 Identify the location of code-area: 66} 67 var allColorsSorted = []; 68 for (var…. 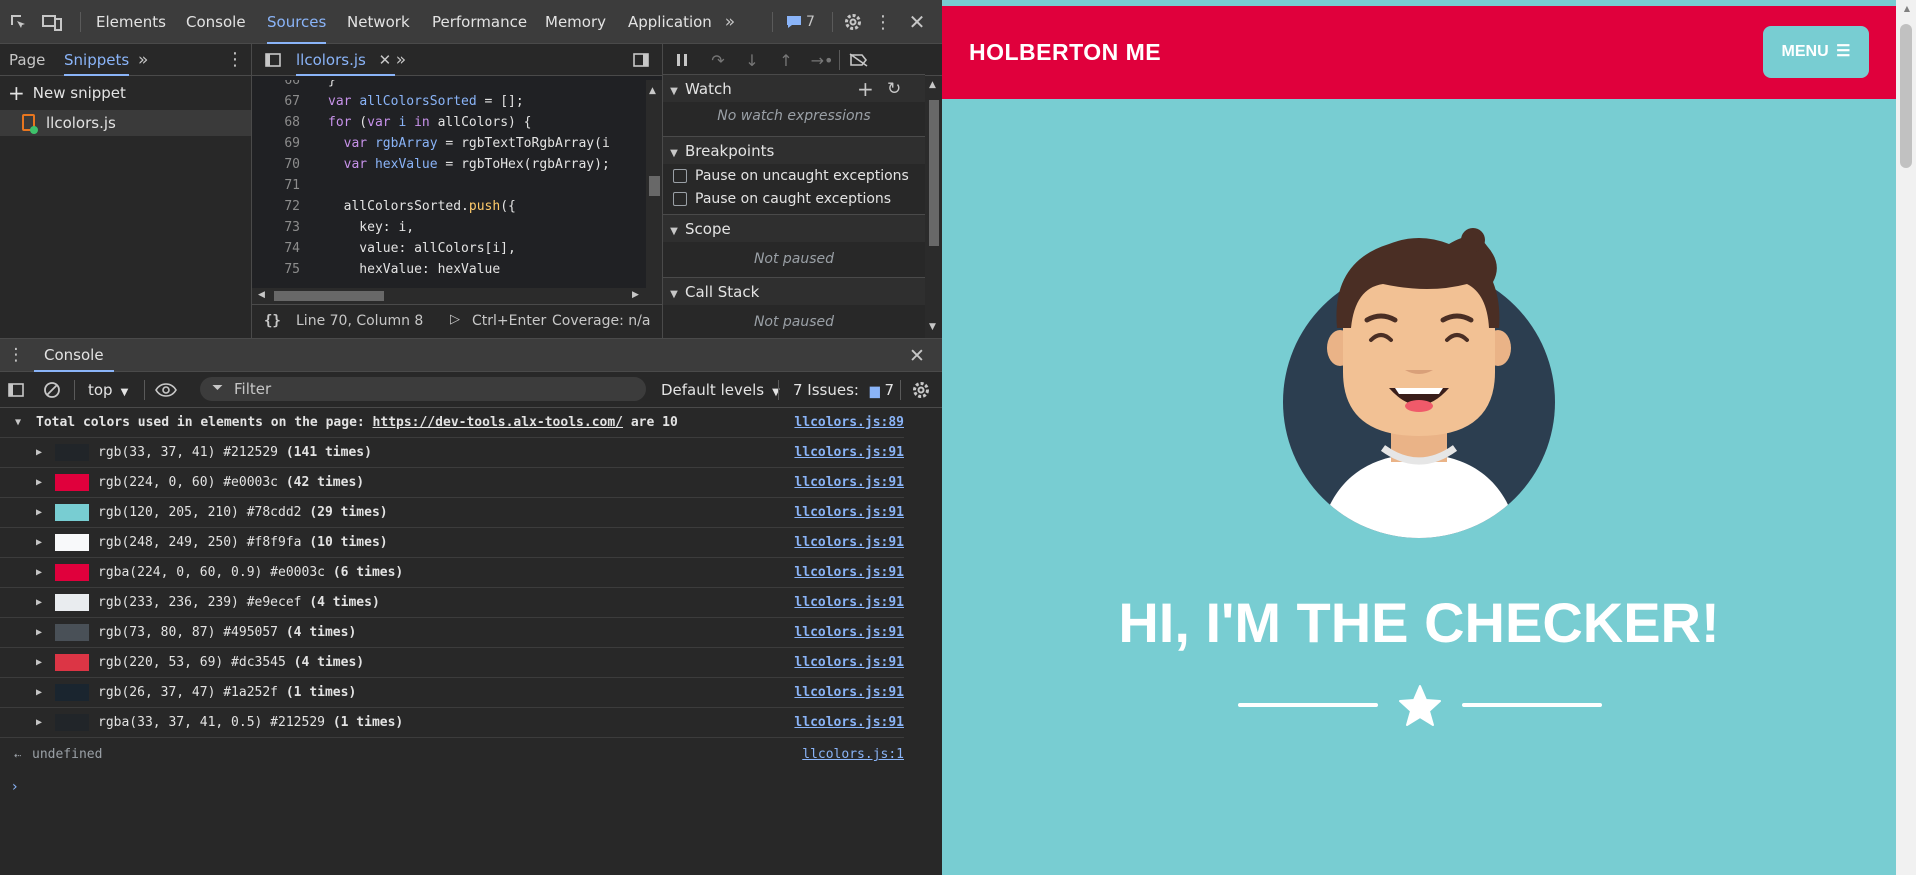
(449, 184).